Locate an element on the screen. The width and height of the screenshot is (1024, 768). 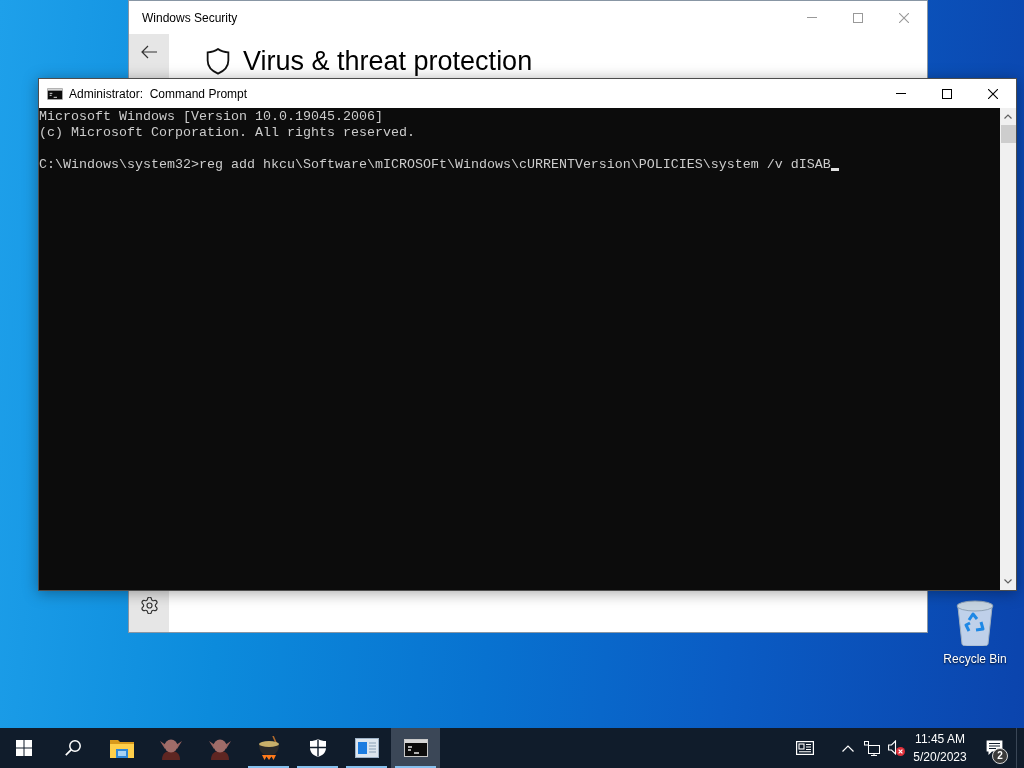
folder-icon is located at coordinates (121, 748).